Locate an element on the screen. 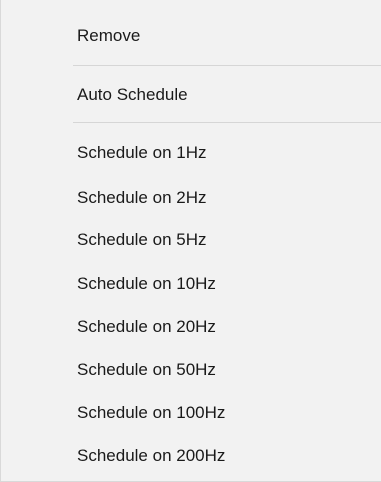 Image resolution: width=381 pixels, height=482 pixels. menu-item-schedule-200hz: Schedule on 200Hz is located at coordinates (191, 456).